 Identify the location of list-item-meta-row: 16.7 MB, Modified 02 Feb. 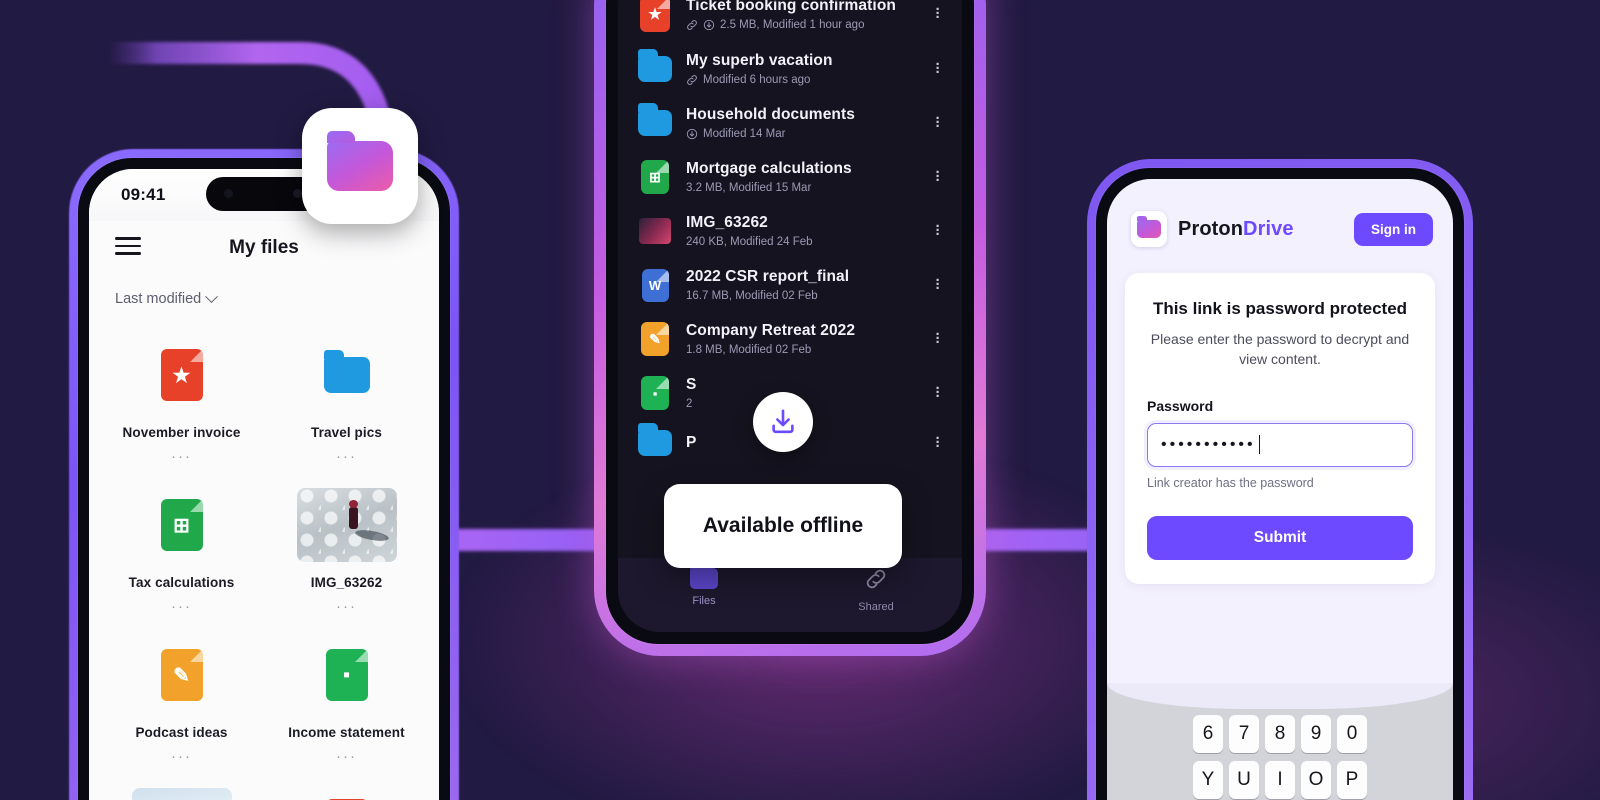
(801, 296).